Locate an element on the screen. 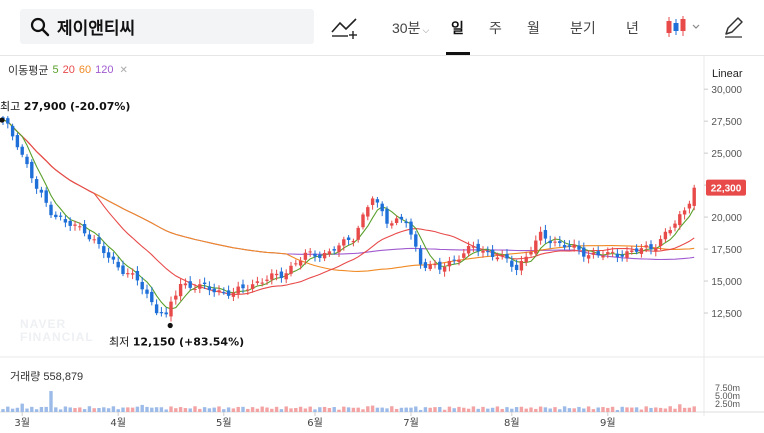  volume-tick-label: 2.50m is located at coordinates (727, 404).